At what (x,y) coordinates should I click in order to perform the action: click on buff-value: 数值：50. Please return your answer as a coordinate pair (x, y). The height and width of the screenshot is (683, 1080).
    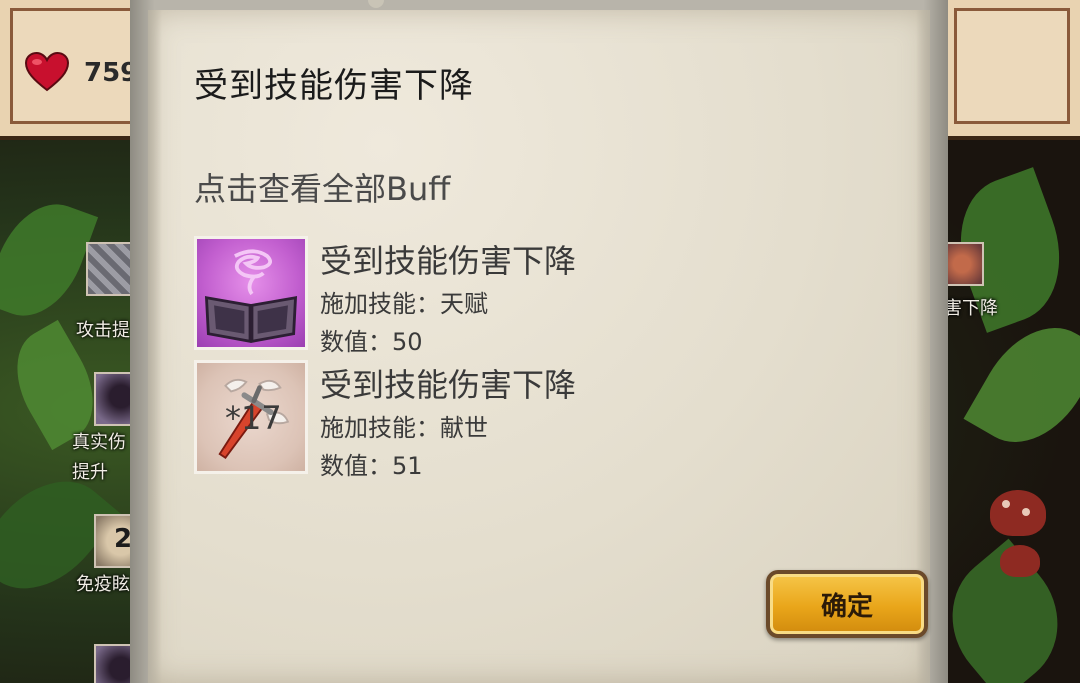
    Looking at the image, I should click on (371, 342).